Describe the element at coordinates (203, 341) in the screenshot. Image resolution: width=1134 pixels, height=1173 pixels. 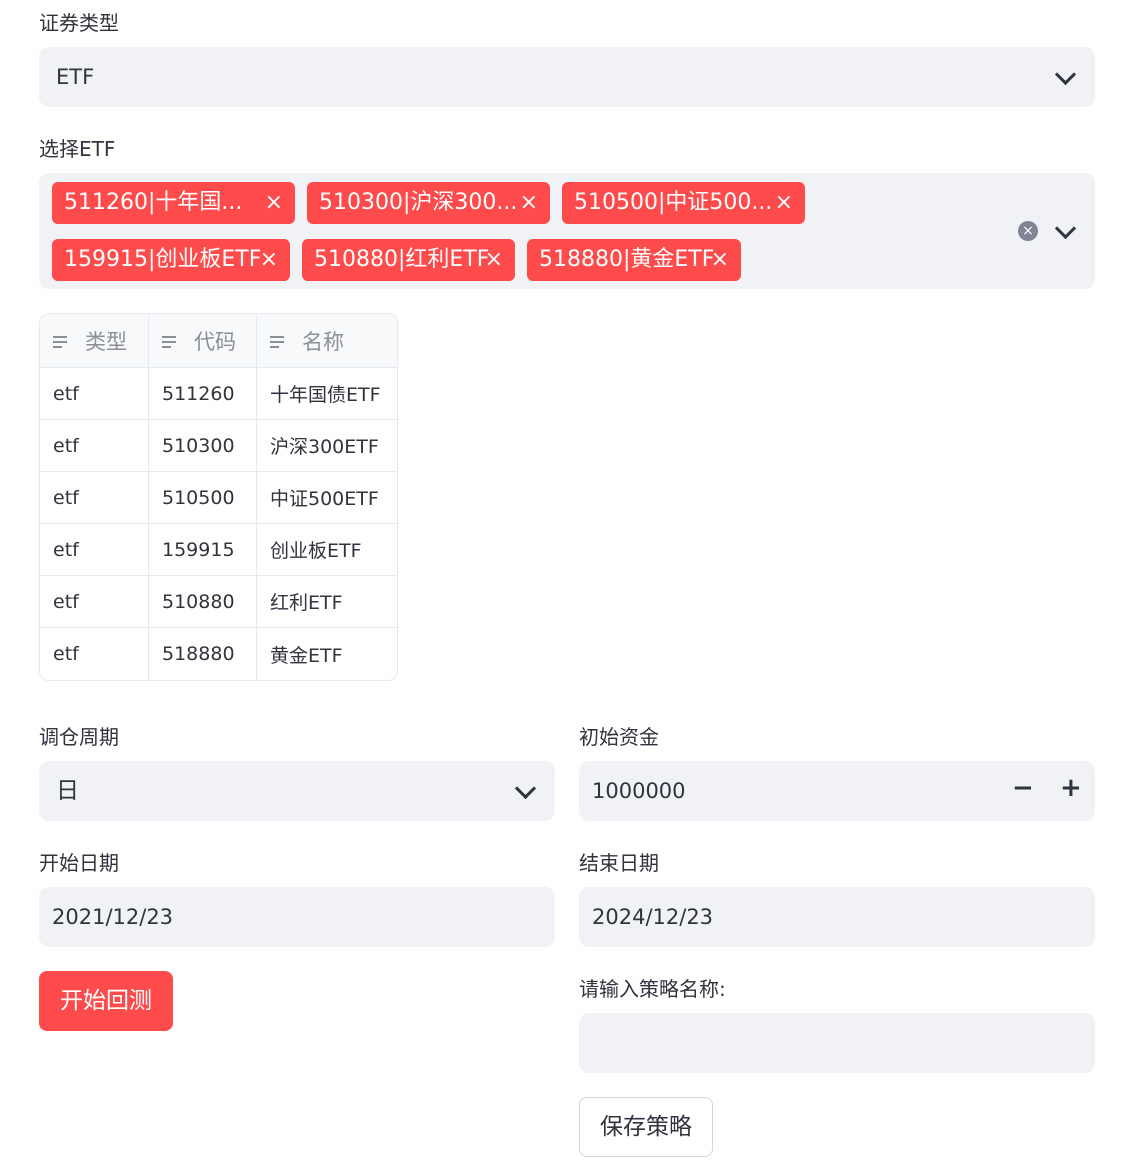
I see `column-header-code: 代码` at that location.